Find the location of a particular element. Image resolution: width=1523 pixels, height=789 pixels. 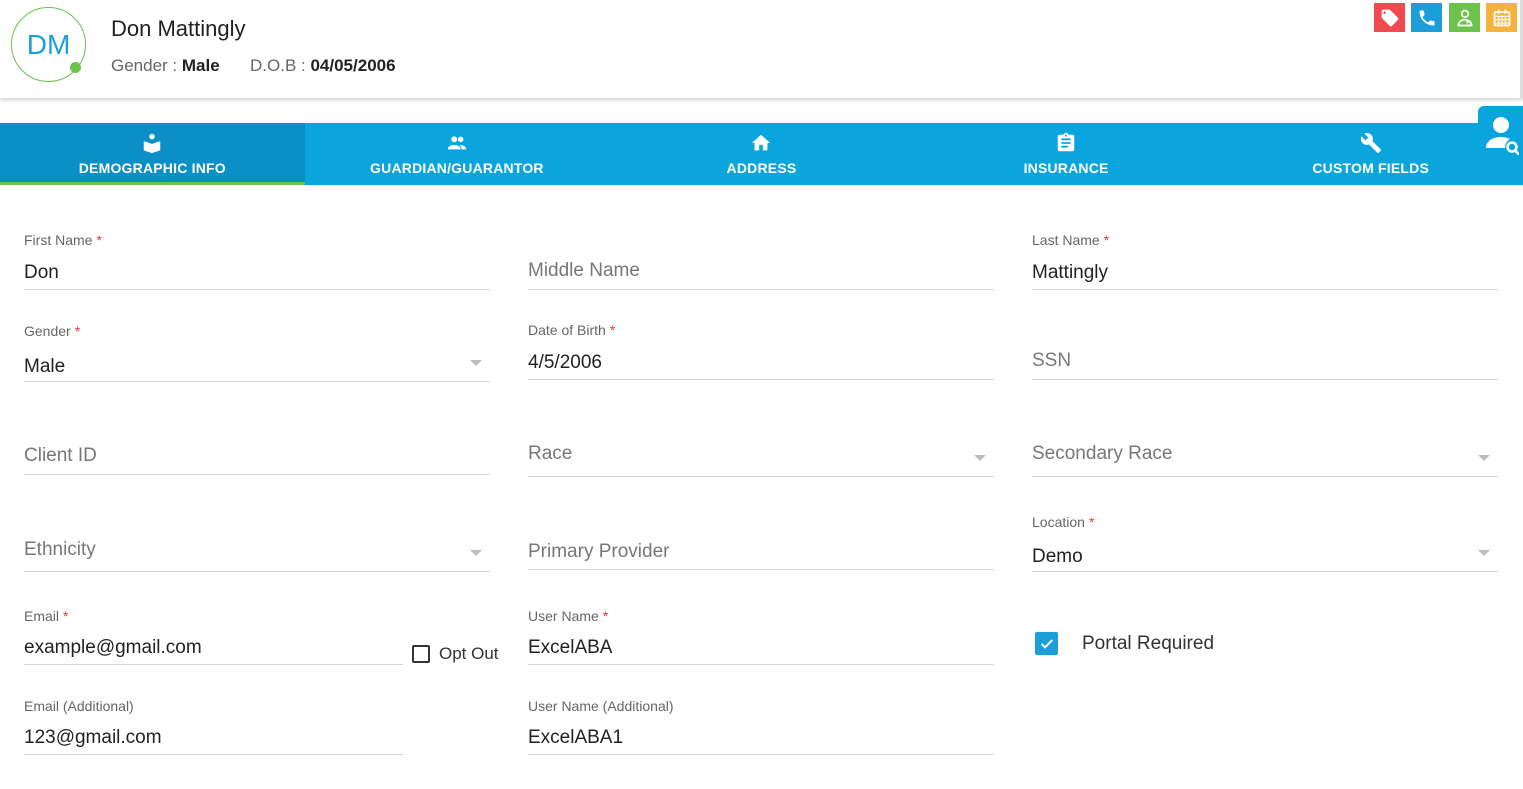

avatar: DM is located at coordinates (48, 44).